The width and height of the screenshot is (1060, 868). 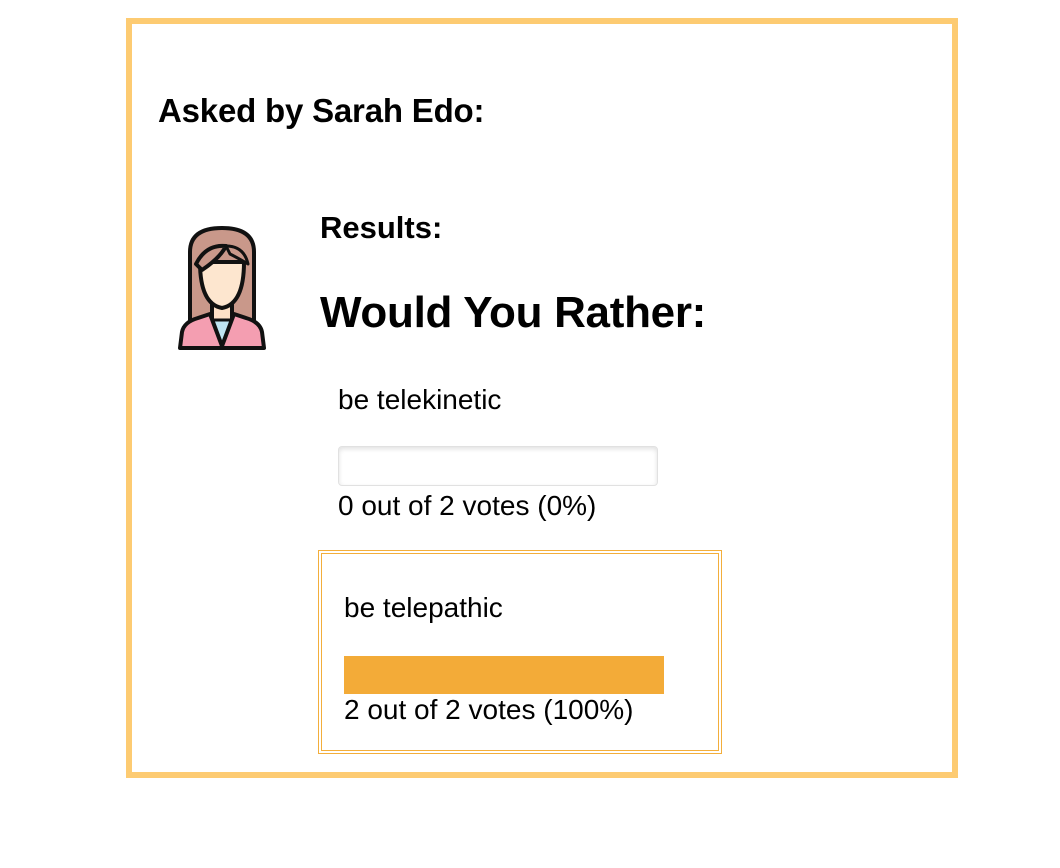 What do you see at coordinates (423, 607) in the screenshot?
I see `option-text: be telepathic` at bounding box center [423, 607].